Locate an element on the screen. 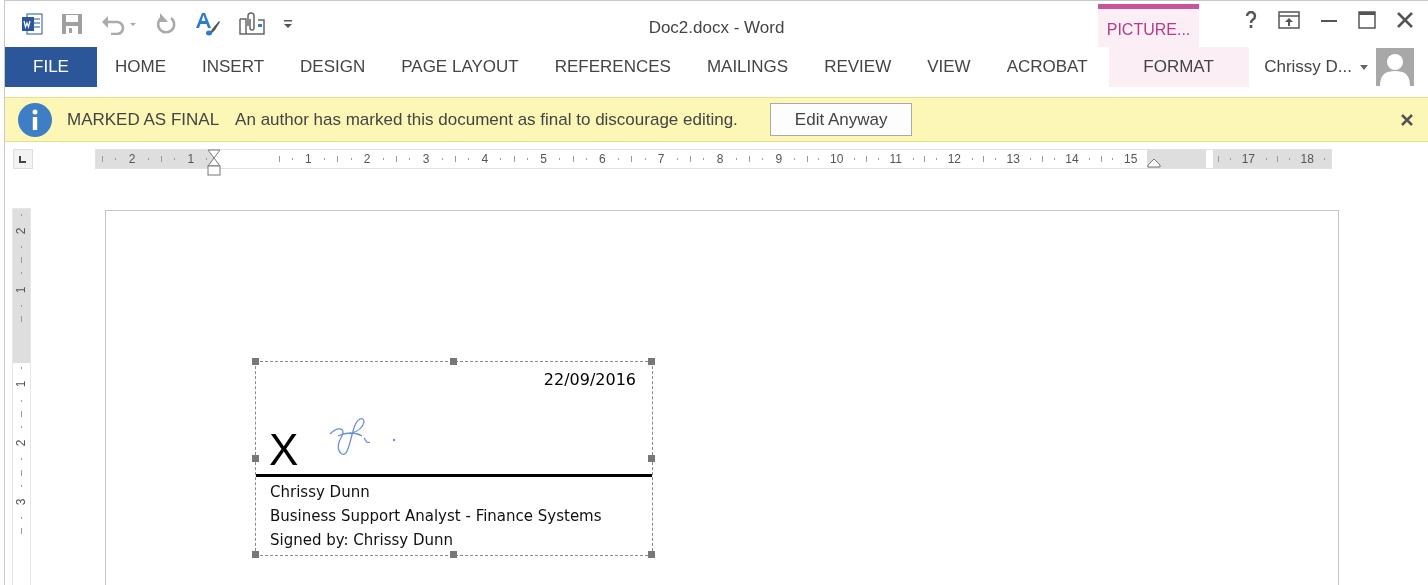 The width and height of the screenshot is (1428, 585). ribbon-tab: REVIEW is located at coordinates (858, 67).